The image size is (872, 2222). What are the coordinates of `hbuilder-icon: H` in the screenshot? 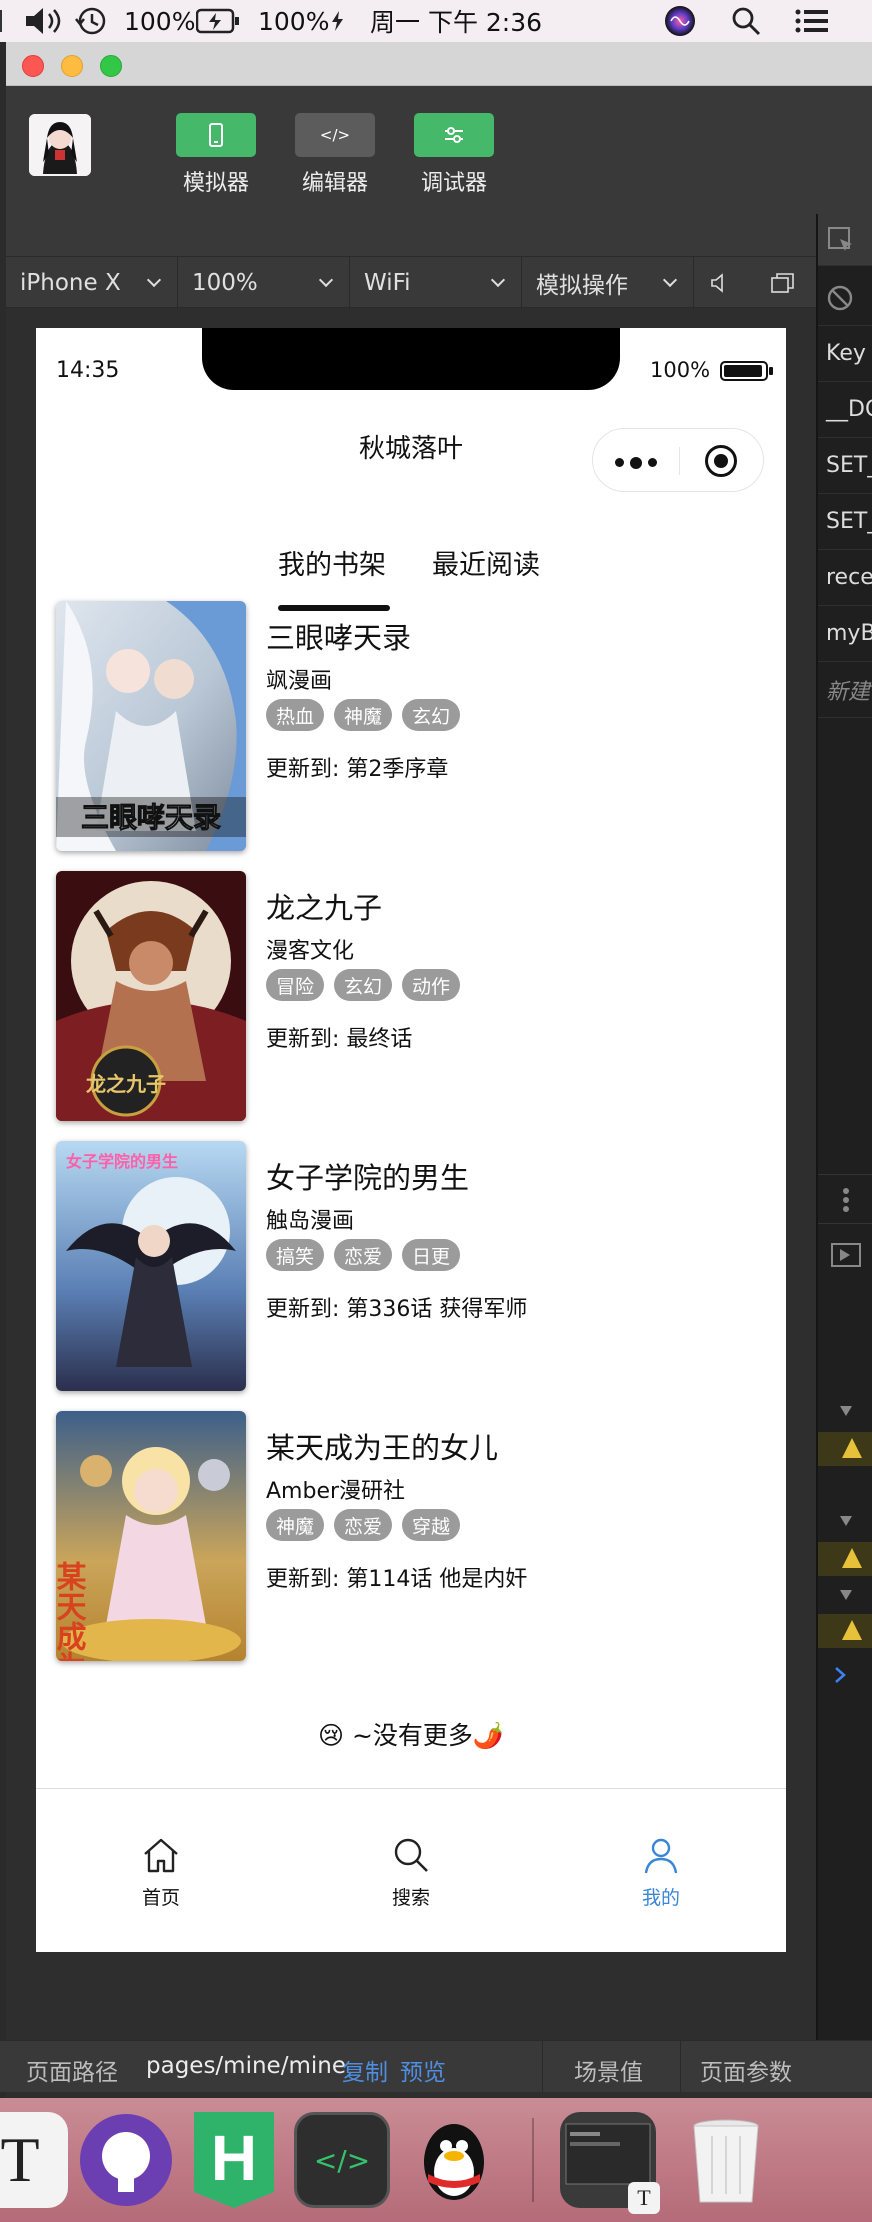 It's located at (234, 2160).